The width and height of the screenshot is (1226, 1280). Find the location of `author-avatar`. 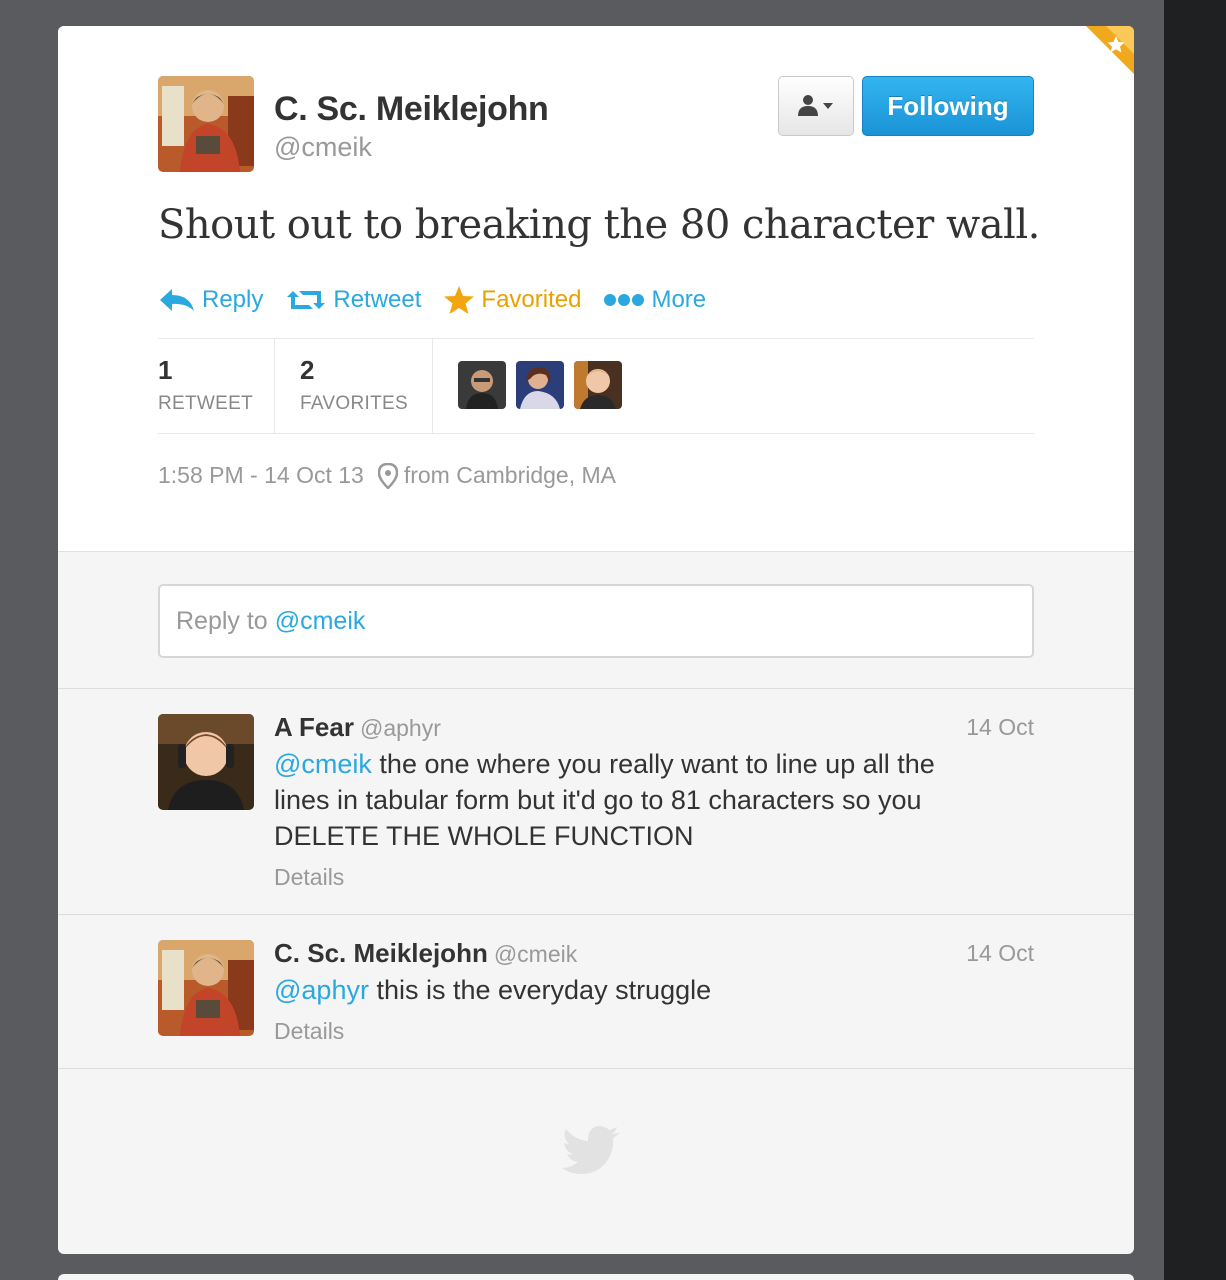

author-avatar is located at coordinates (206, 124).